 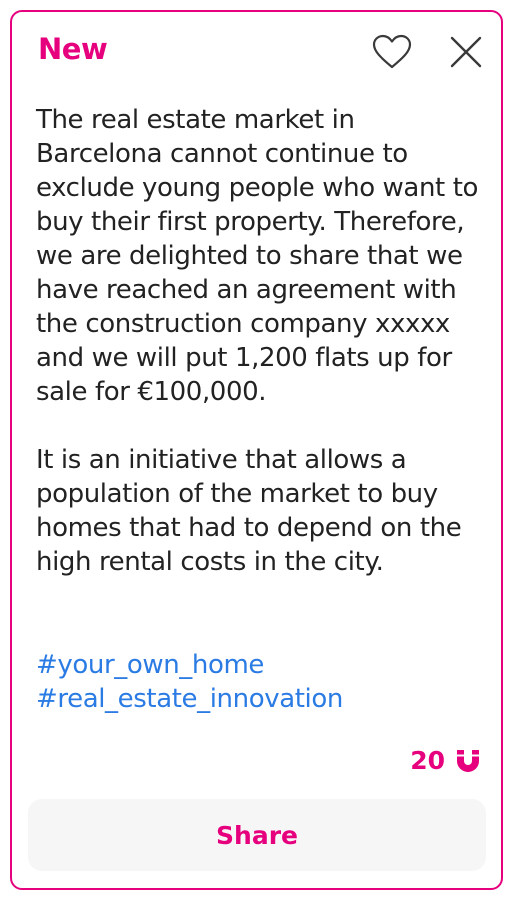 What do you see at coordinates (73, 49) in the screenshot?
I see `new-badge: New` at bounding box center [73, 49].